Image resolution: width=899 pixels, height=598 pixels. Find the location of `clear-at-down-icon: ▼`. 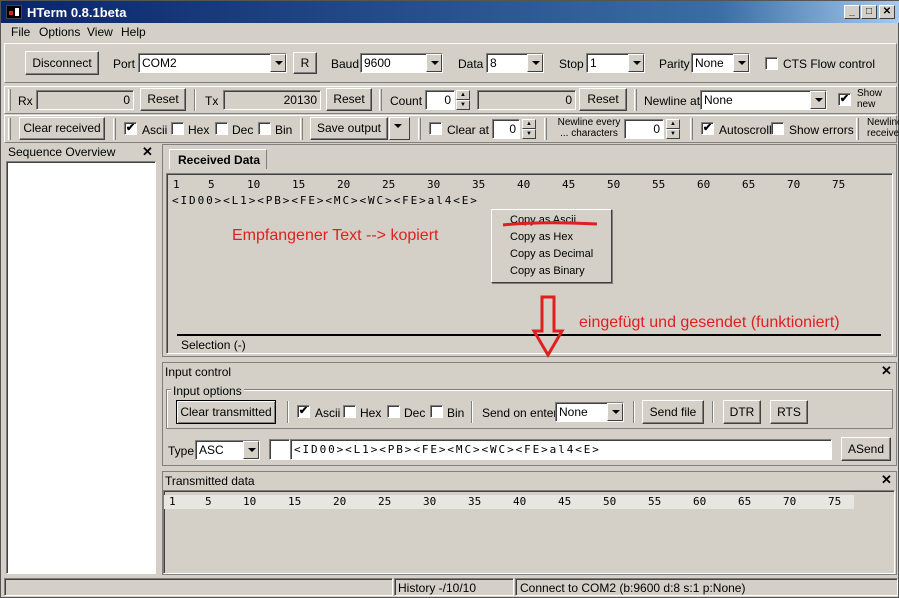

clear-at-down-icon: ▼ is located at coordinates (529, 134).